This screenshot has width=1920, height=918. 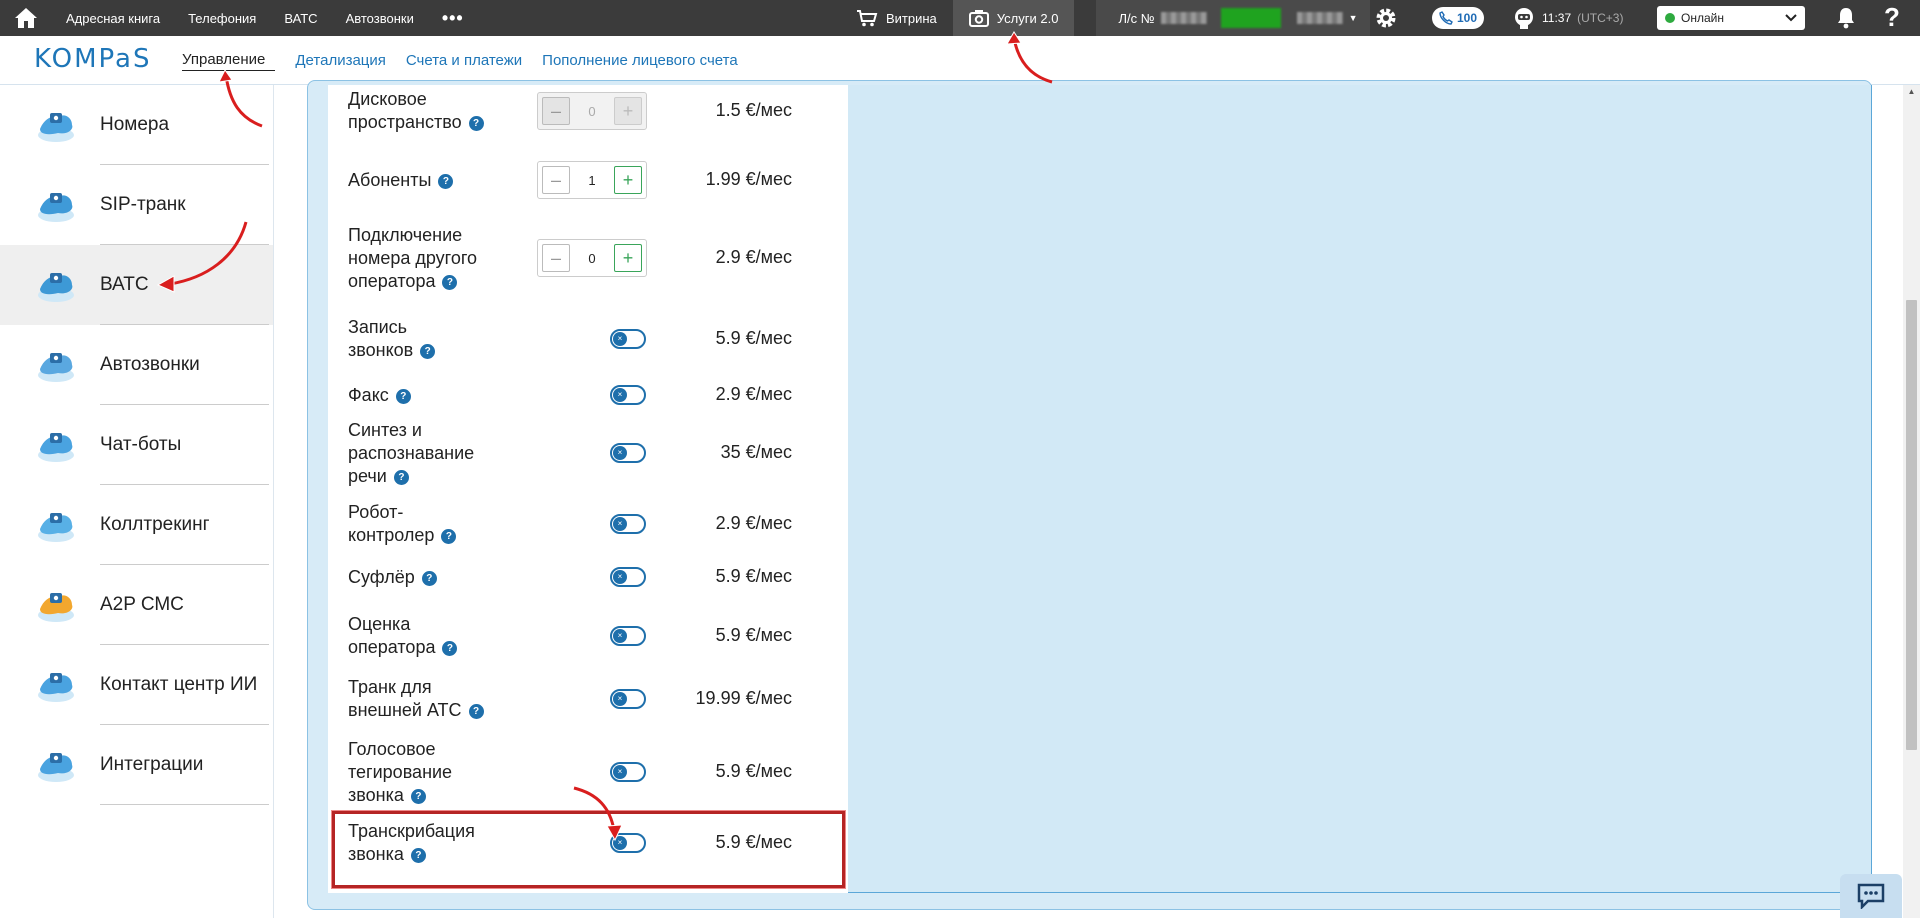 I want to click on kompas-logo: KOMPaS, so click(x=92, y=59).